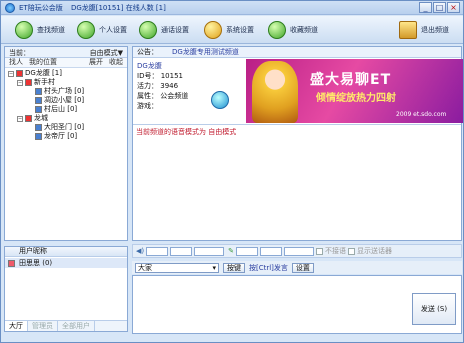  Describe the element at coordinates (145, 267) in the screenshot. I see `recipient-value: 大家` at that location.